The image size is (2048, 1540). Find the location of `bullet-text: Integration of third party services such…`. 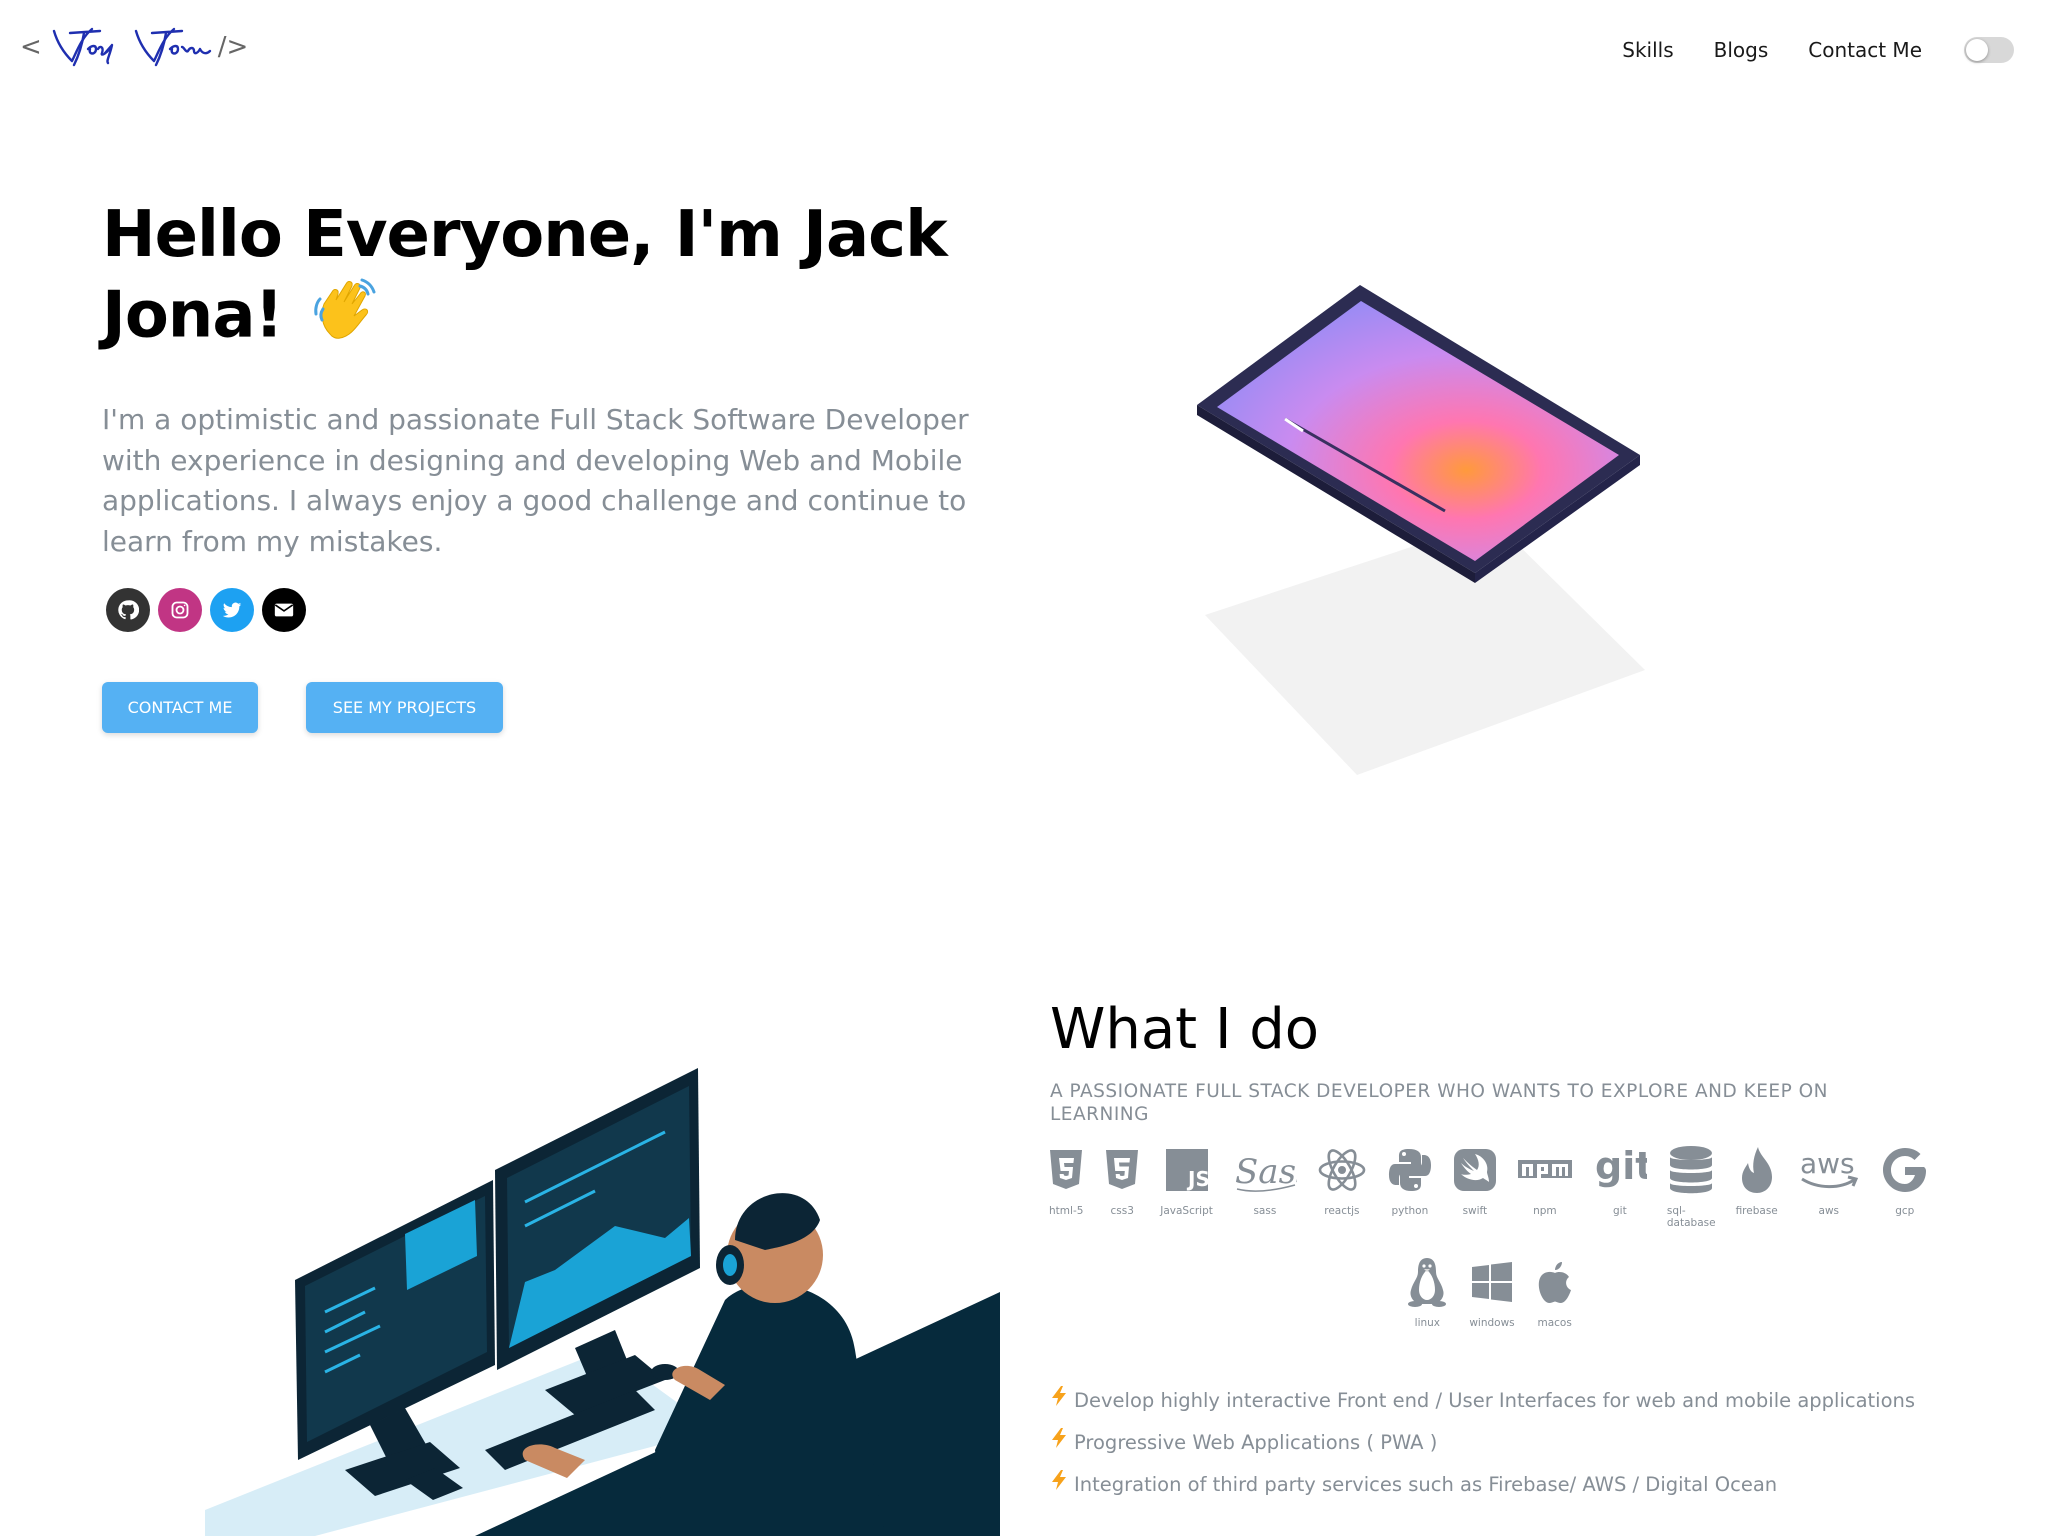

bullet-text: Integration of third party services such… is located at coordinates (1426, 1484).